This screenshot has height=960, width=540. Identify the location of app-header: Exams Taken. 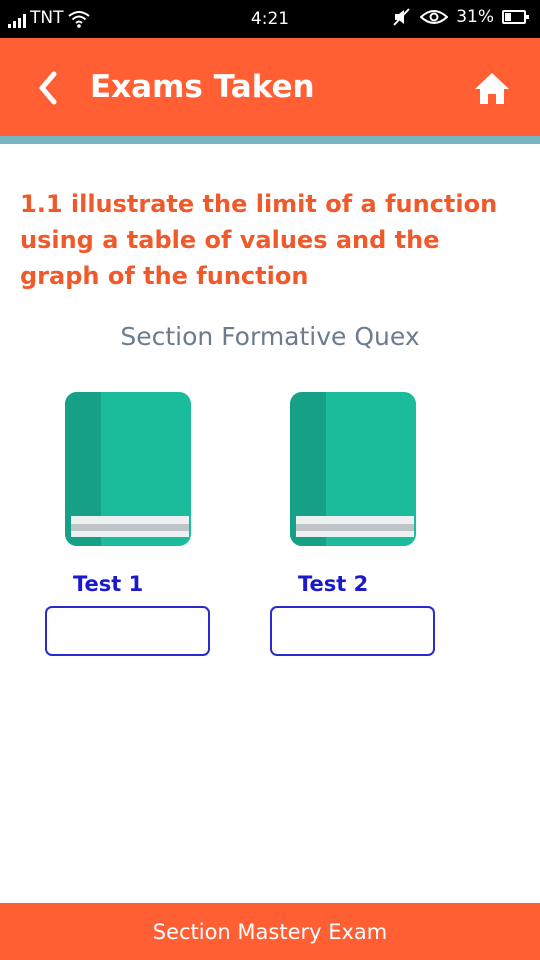
(270, 87).